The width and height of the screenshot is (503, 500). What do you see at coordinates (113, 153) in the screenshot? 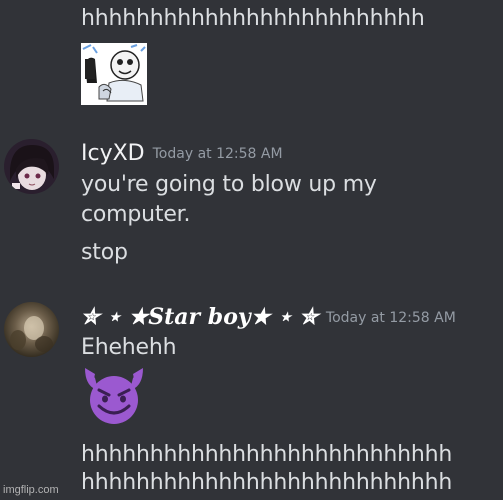
I see `username-icyxd: IcyXD` at bounding box center [113, 153].